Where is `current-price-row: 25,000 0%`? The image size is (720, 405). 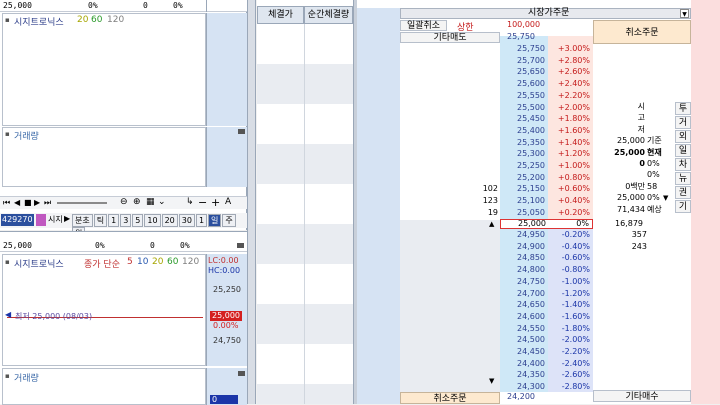
current-price-row: 25,000 0% is located at coordinates (546, 224).